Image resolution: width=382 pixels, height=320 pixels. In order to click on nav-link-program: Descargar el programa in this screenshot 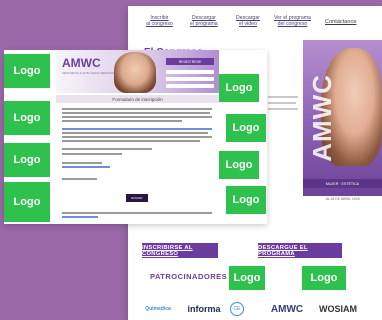, I will do `click(204, 21)`.